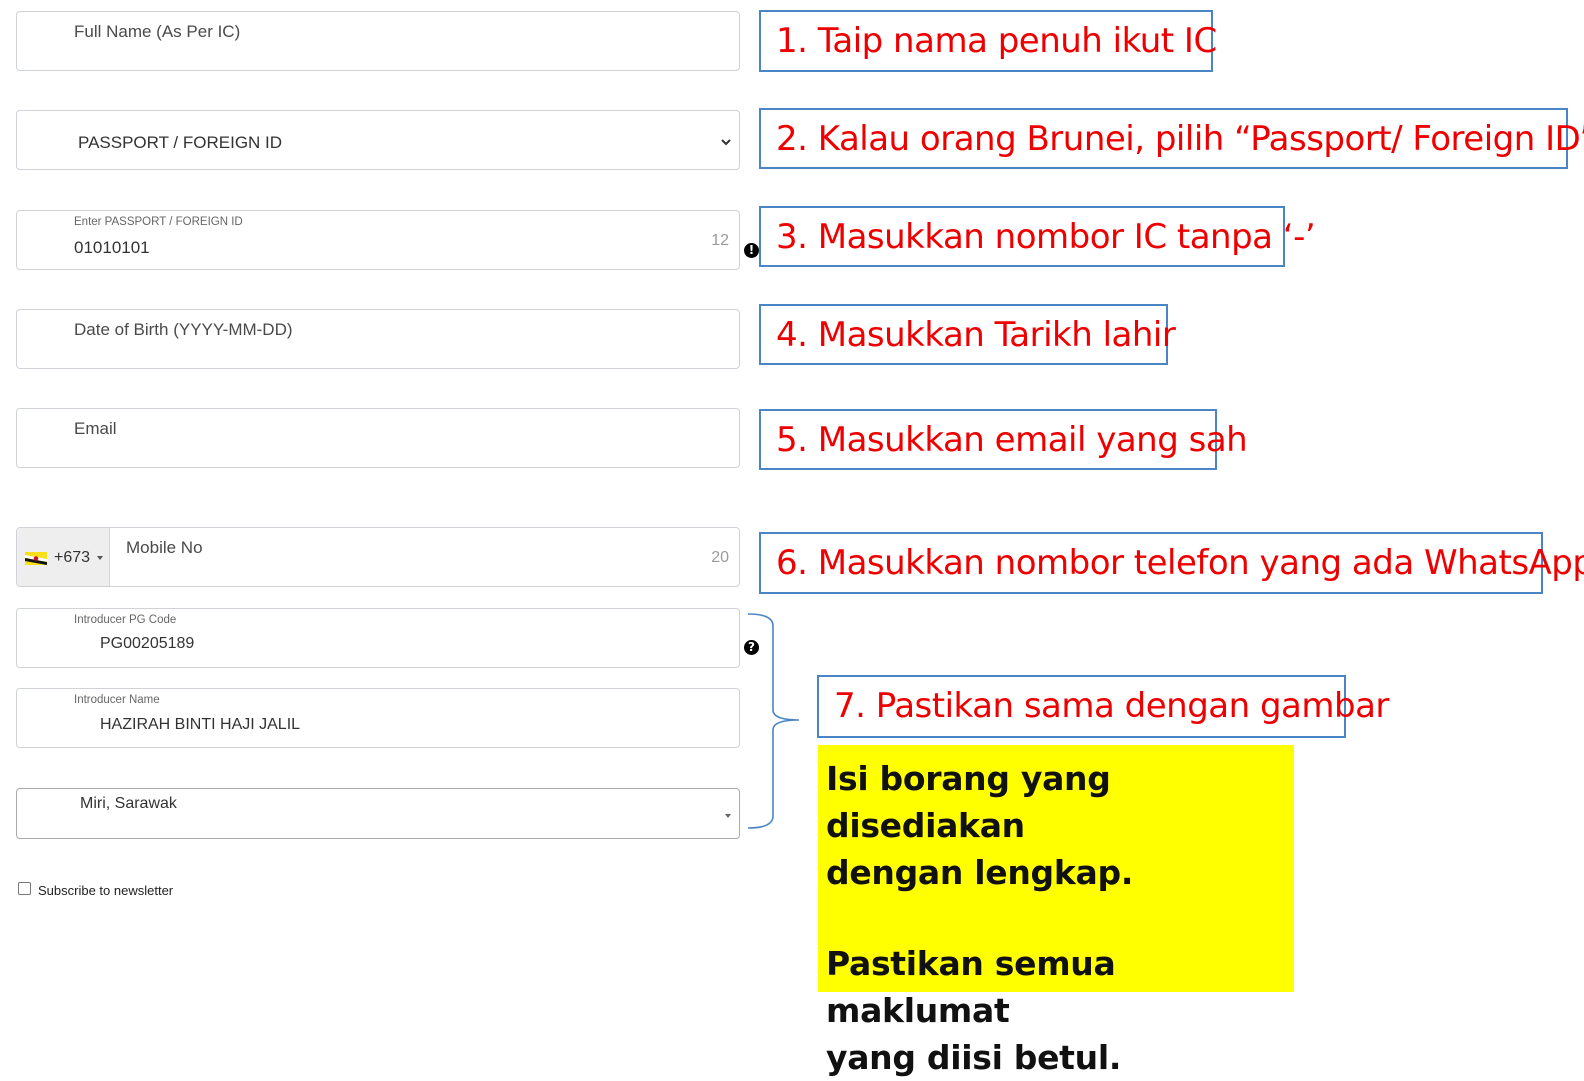  Describe the element at coordinates (147, 643) in the screenshot. I see `introducer-code-value: PG00205189` at that location.